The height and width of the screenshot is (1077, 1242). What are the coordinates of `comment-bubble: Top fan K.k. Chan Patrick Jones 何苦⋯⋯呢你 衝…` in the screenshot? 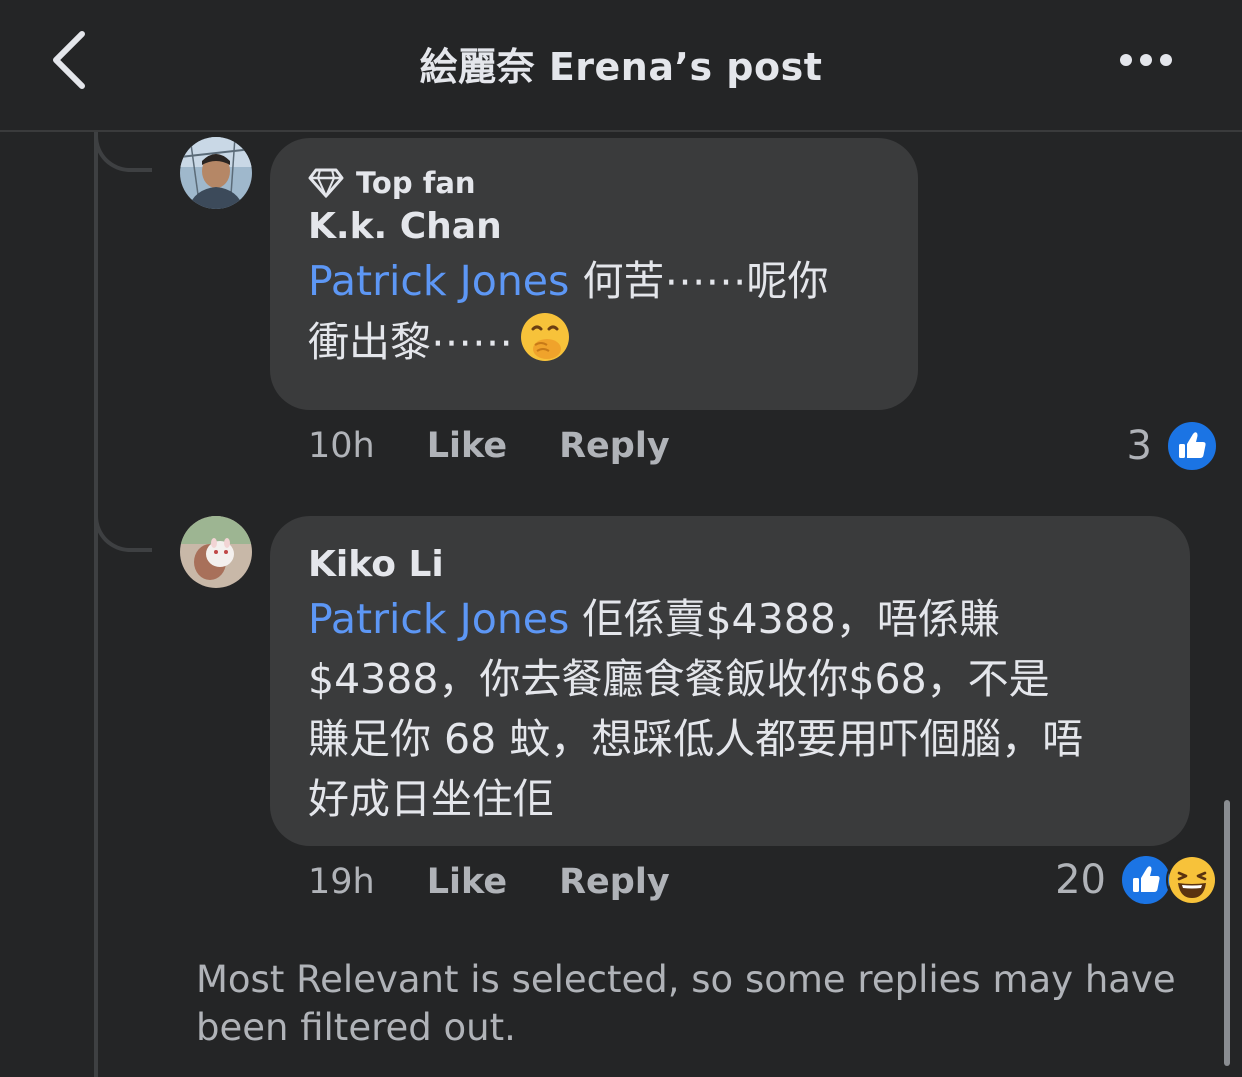 It's located at (594, 274).